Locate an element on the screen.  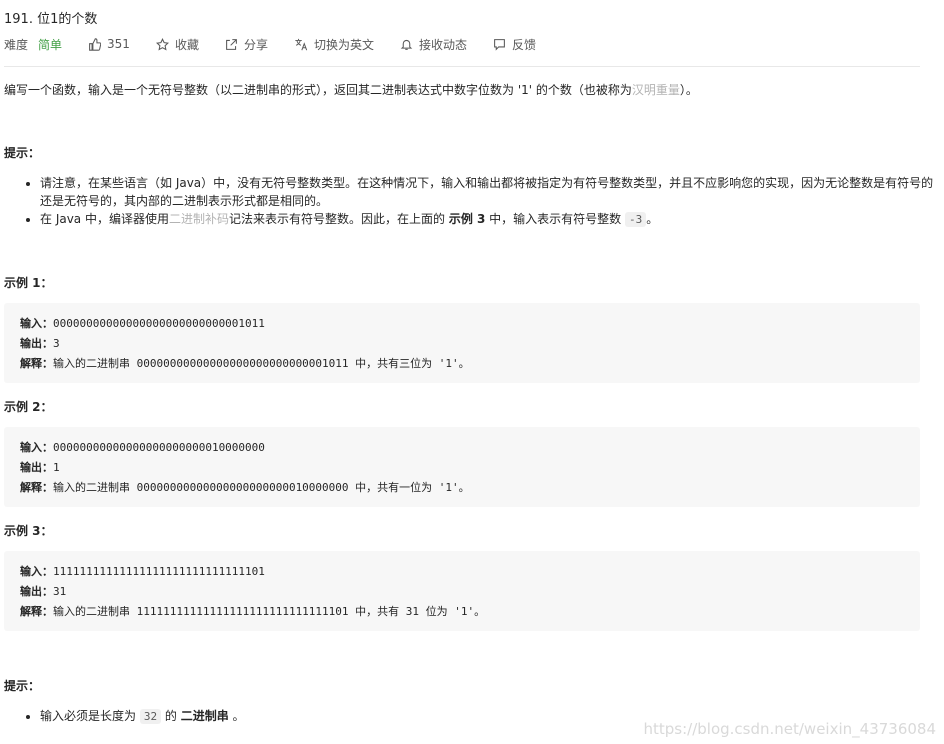
example-input-line: 输入：11111111111111111111111111111101 is located at coordinates (142, 571).